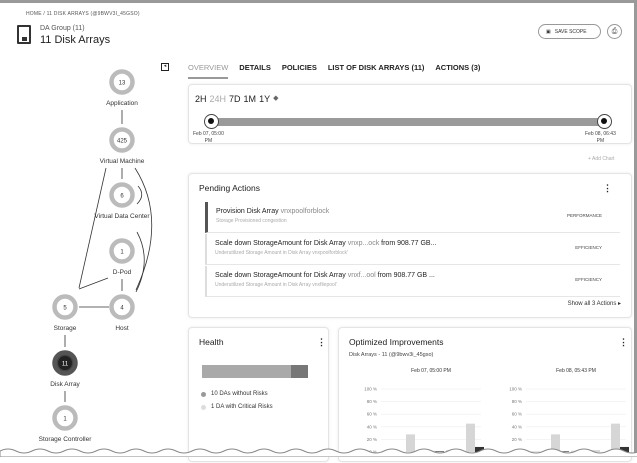 Image resolution: width=637 pixels, height=463 pixels. What do you see at coordinates (165, 67) in the screenshot?
I see `collapse-panel-button: ◂` at bounding box center [165, 67].